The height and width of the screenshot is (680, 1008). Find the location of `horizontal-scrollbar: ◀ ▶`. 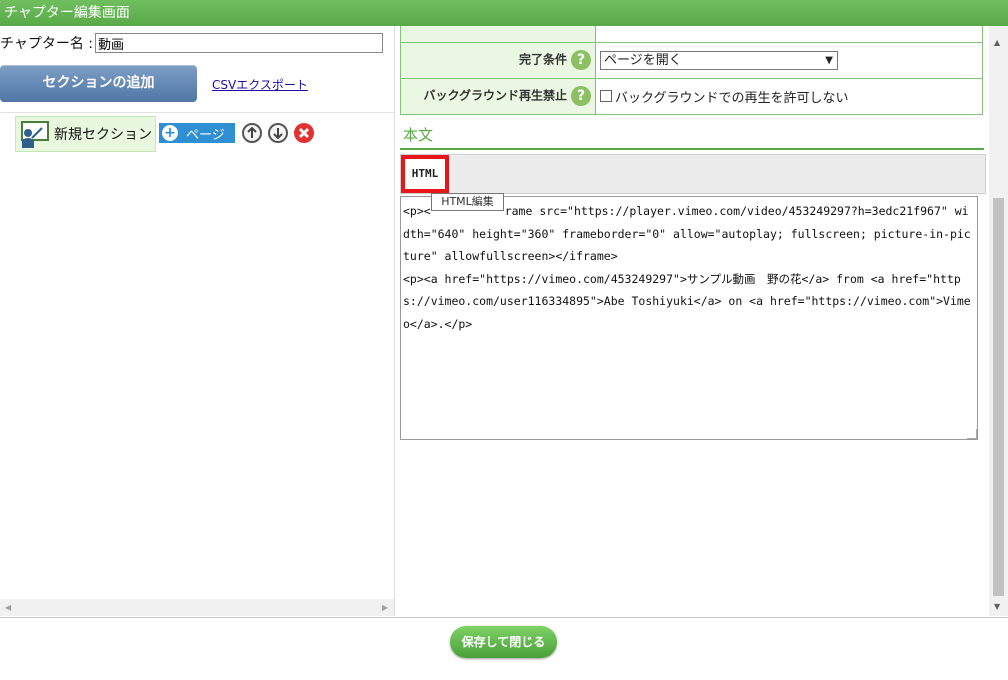

horizontal-scrollbar: ◀ ▶ is located at coordinates (197, 607).